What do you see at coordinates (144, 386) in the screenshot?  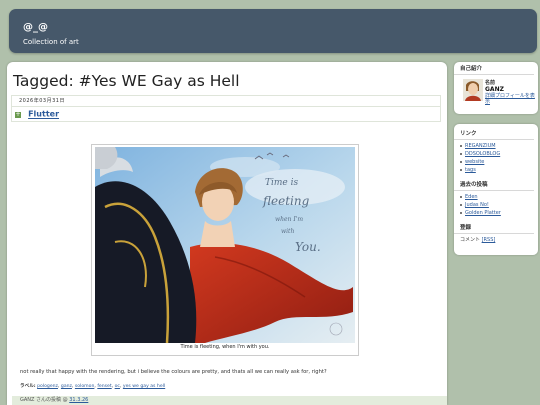 I see `label-link: yes we gay as hell` at bounding box center [144, 386].